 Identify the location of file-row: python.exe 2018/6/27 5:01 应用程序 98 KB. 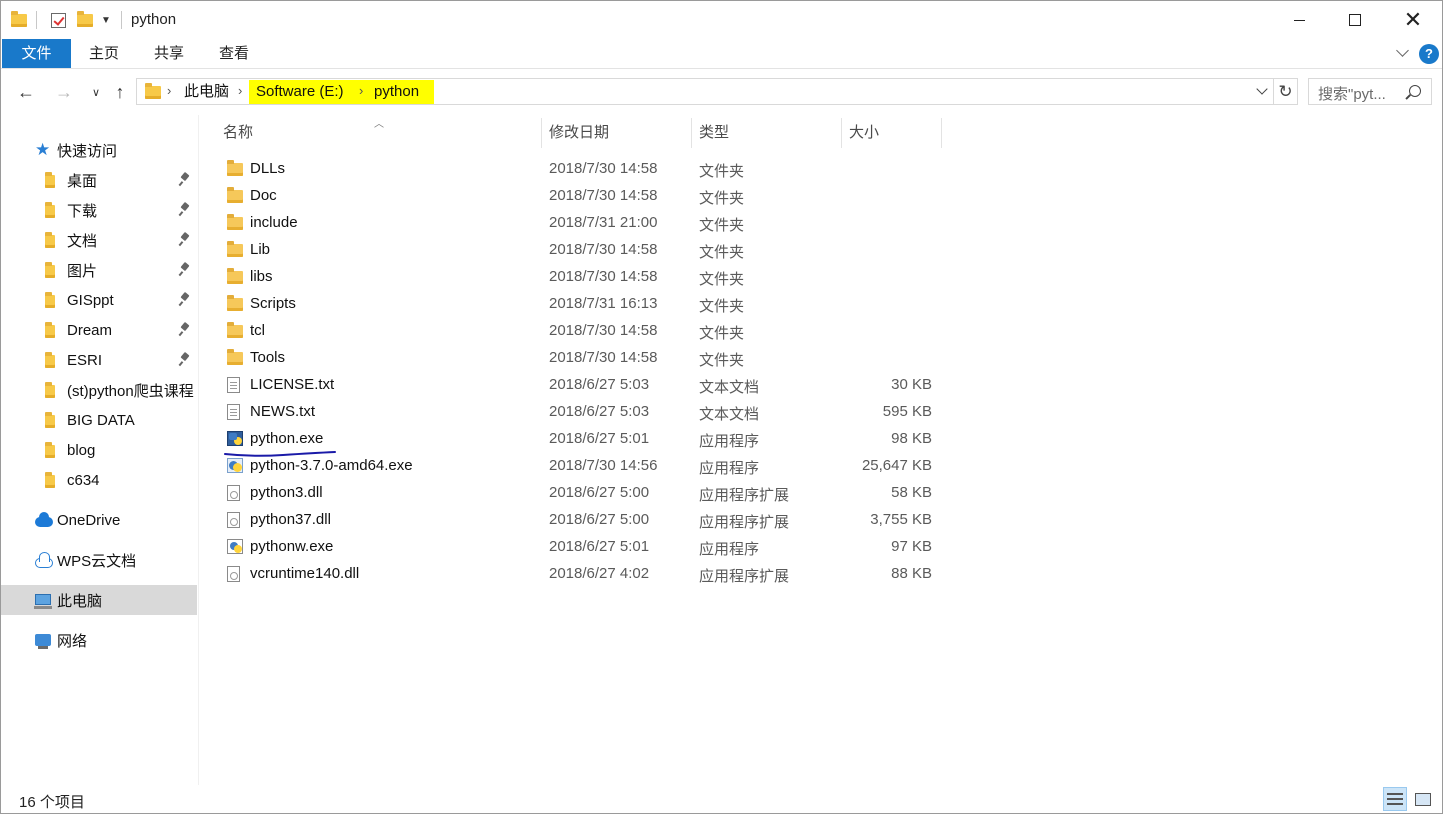
(581, 439).